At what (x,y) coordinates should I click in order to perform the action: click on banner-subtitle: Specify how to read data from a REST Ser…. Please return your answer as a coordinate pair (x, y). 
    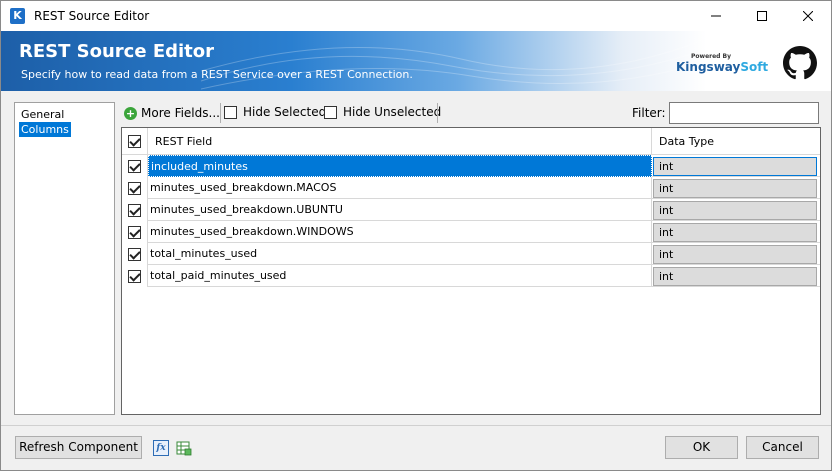
    Looking at the image, I should click on (217, 74).